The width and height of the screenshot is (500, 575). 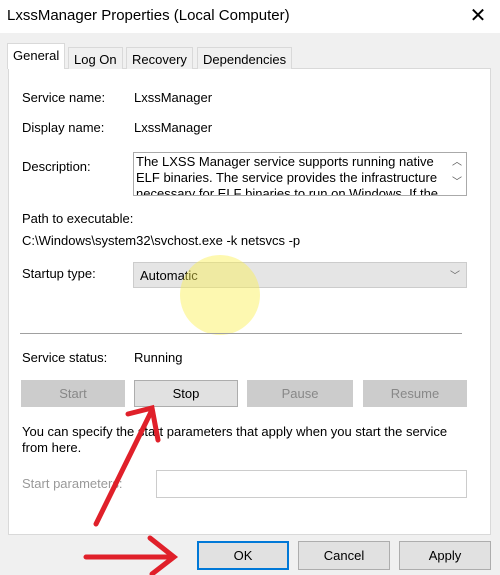 I want to click on arrow-to-ok, so click(x=131, y=555).